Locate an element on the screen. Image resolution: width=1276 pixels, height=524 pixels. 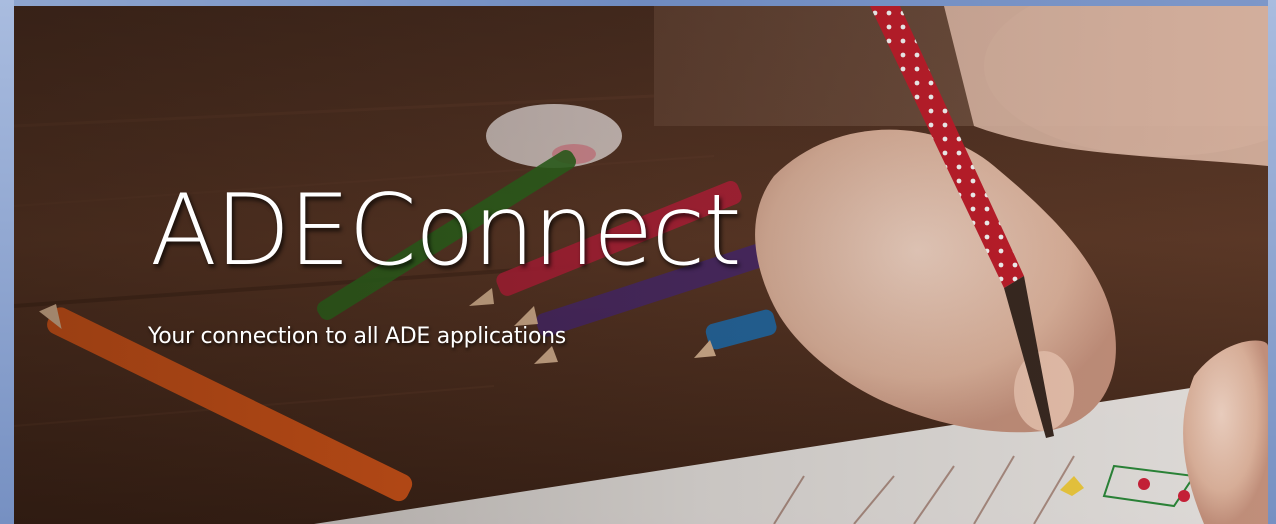
hero-subtitle: Your connection to all ADE applications is located at coordinates (357, 336).